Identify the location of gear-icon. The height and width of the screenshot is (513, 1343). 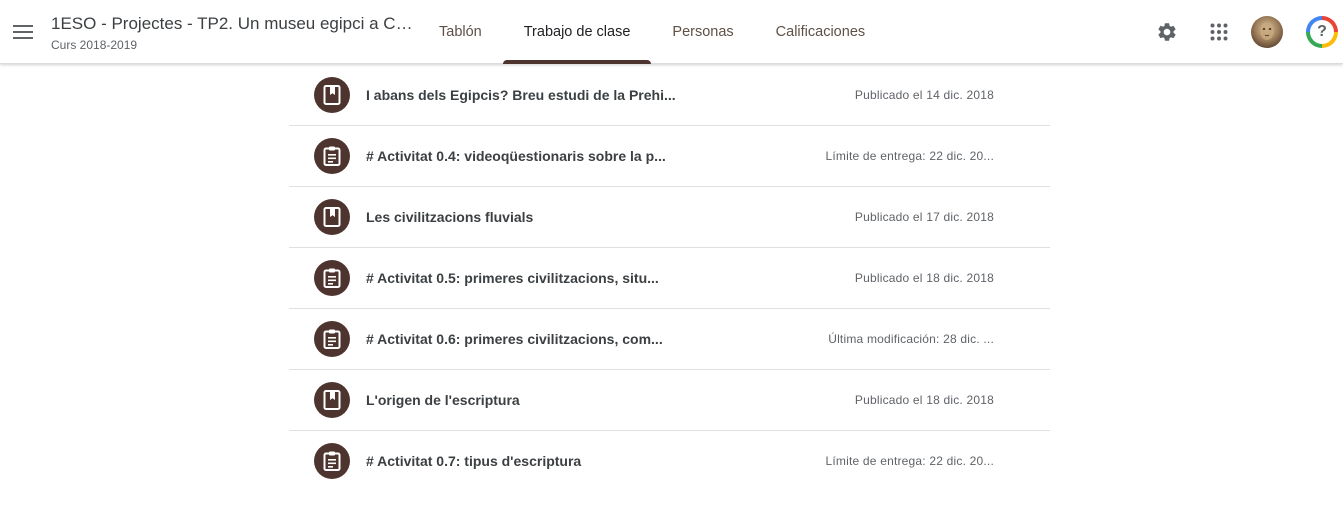
(1167, 32).